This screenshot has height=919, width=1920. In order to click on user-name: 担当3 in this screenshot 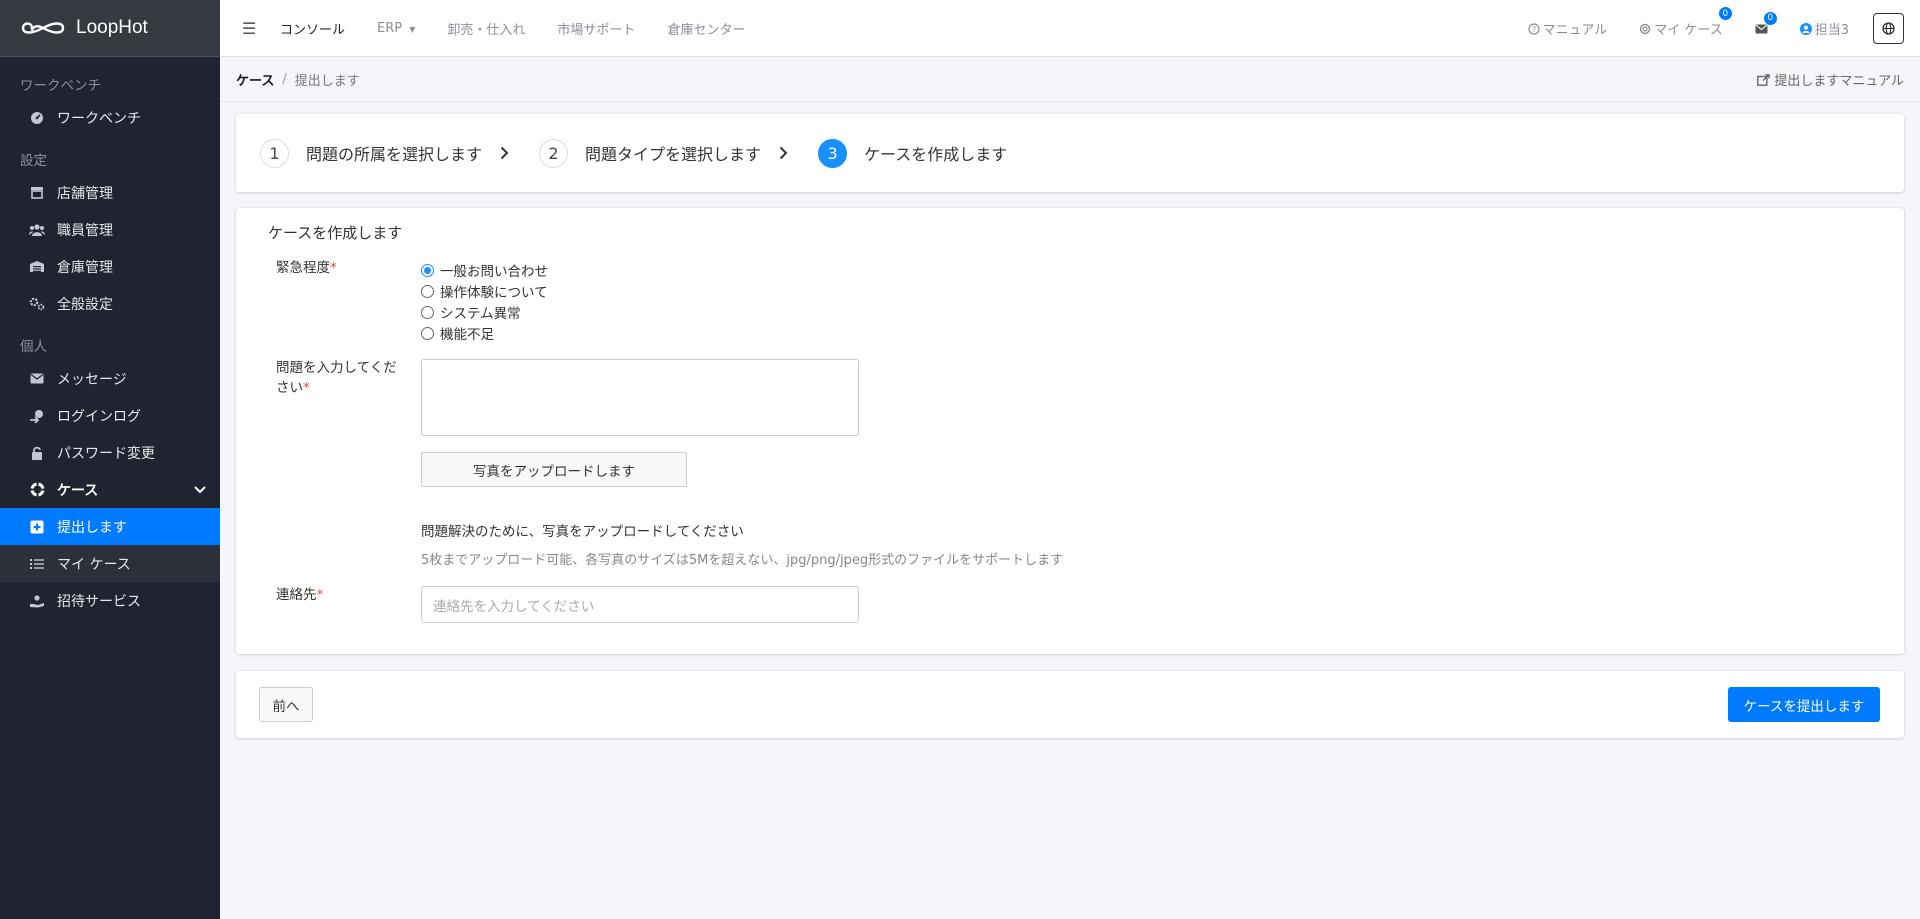, I will do `click(1831, 30)`.